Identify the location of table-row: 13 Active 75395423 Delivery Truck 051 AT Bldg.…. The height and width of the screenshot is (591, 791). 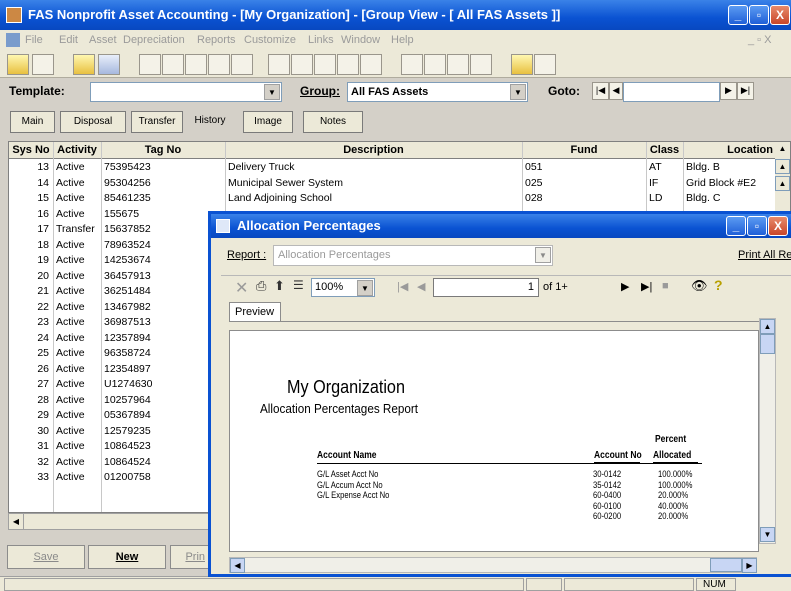
(399, 167).